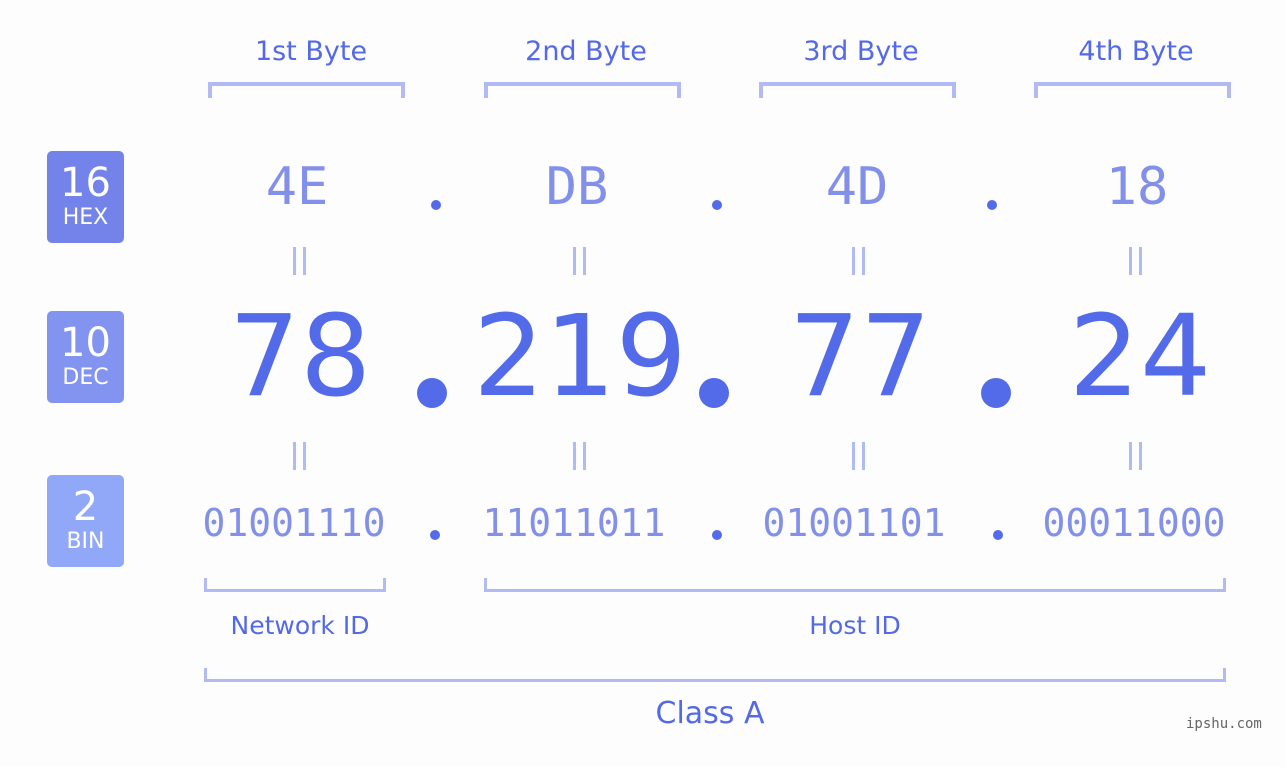  Describe the element at coordinates (300, 625) in the screenshot. I see `network-id-label: Network ID` at that location.